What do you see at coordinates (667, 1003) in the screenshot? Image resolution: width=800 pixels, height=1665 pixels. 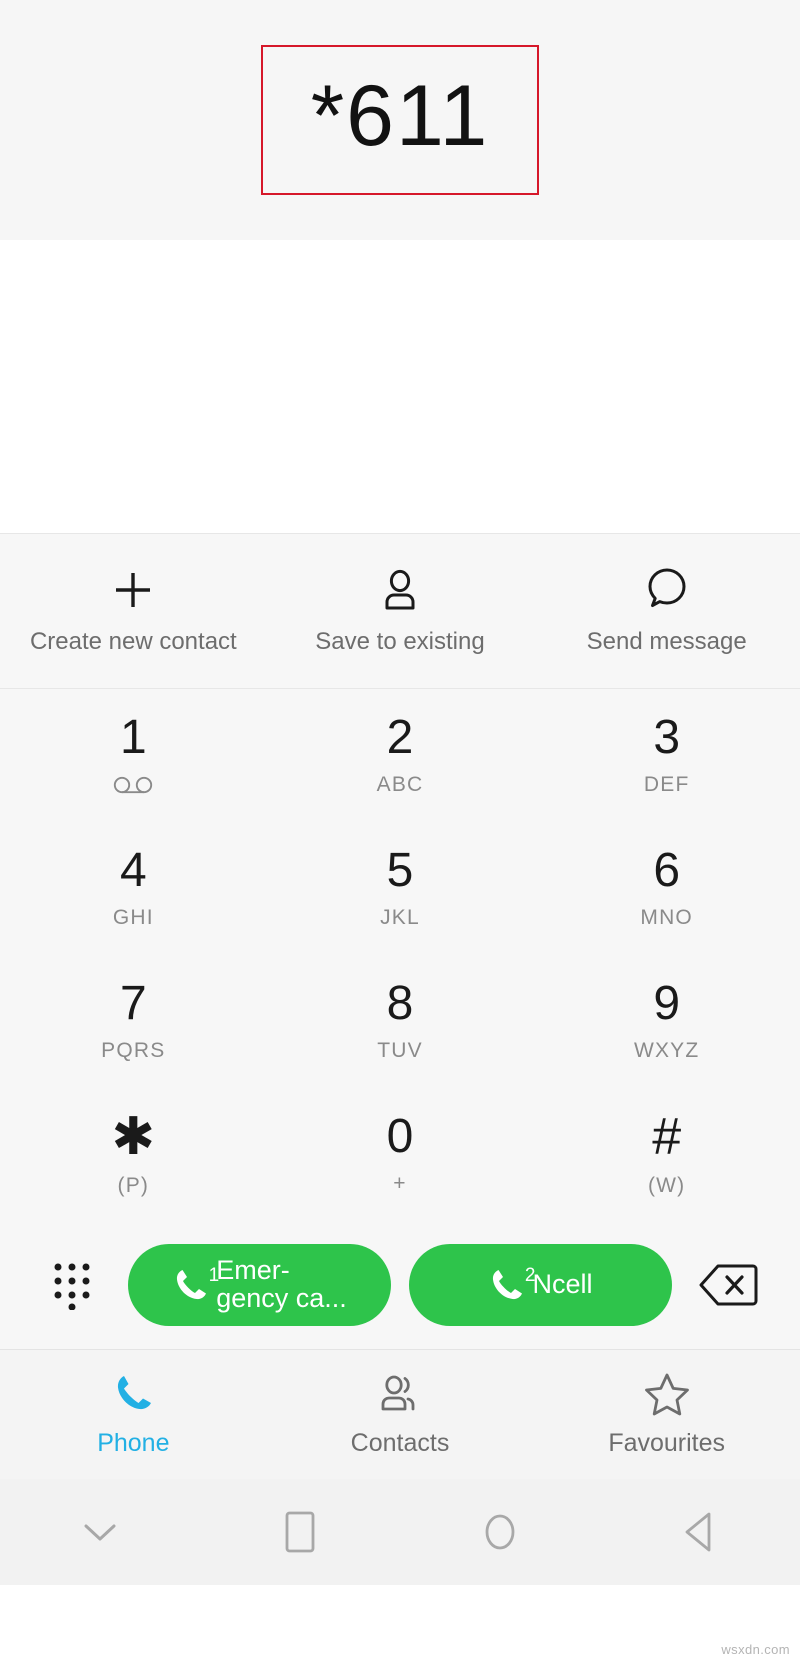 I see `key-9-digit: 9` at bounding box center [667, 1003].